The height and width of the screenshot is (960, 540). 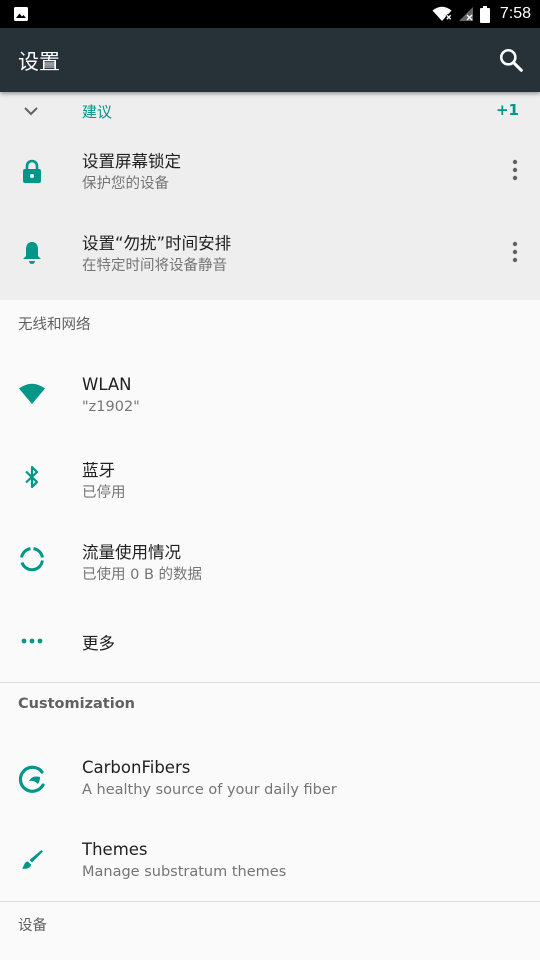 I want to click on settings-item-data-usage: 流量使用情况 已使用 0 B 的数据, so click(x=270, y=560).